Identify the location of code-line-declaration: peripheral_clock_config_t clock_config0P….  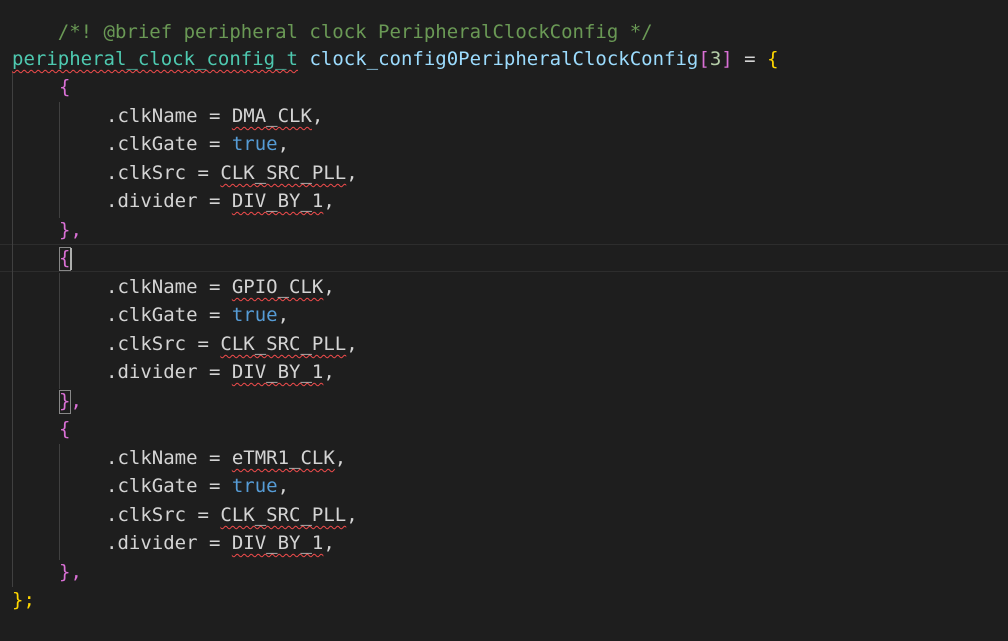
(395, 59).